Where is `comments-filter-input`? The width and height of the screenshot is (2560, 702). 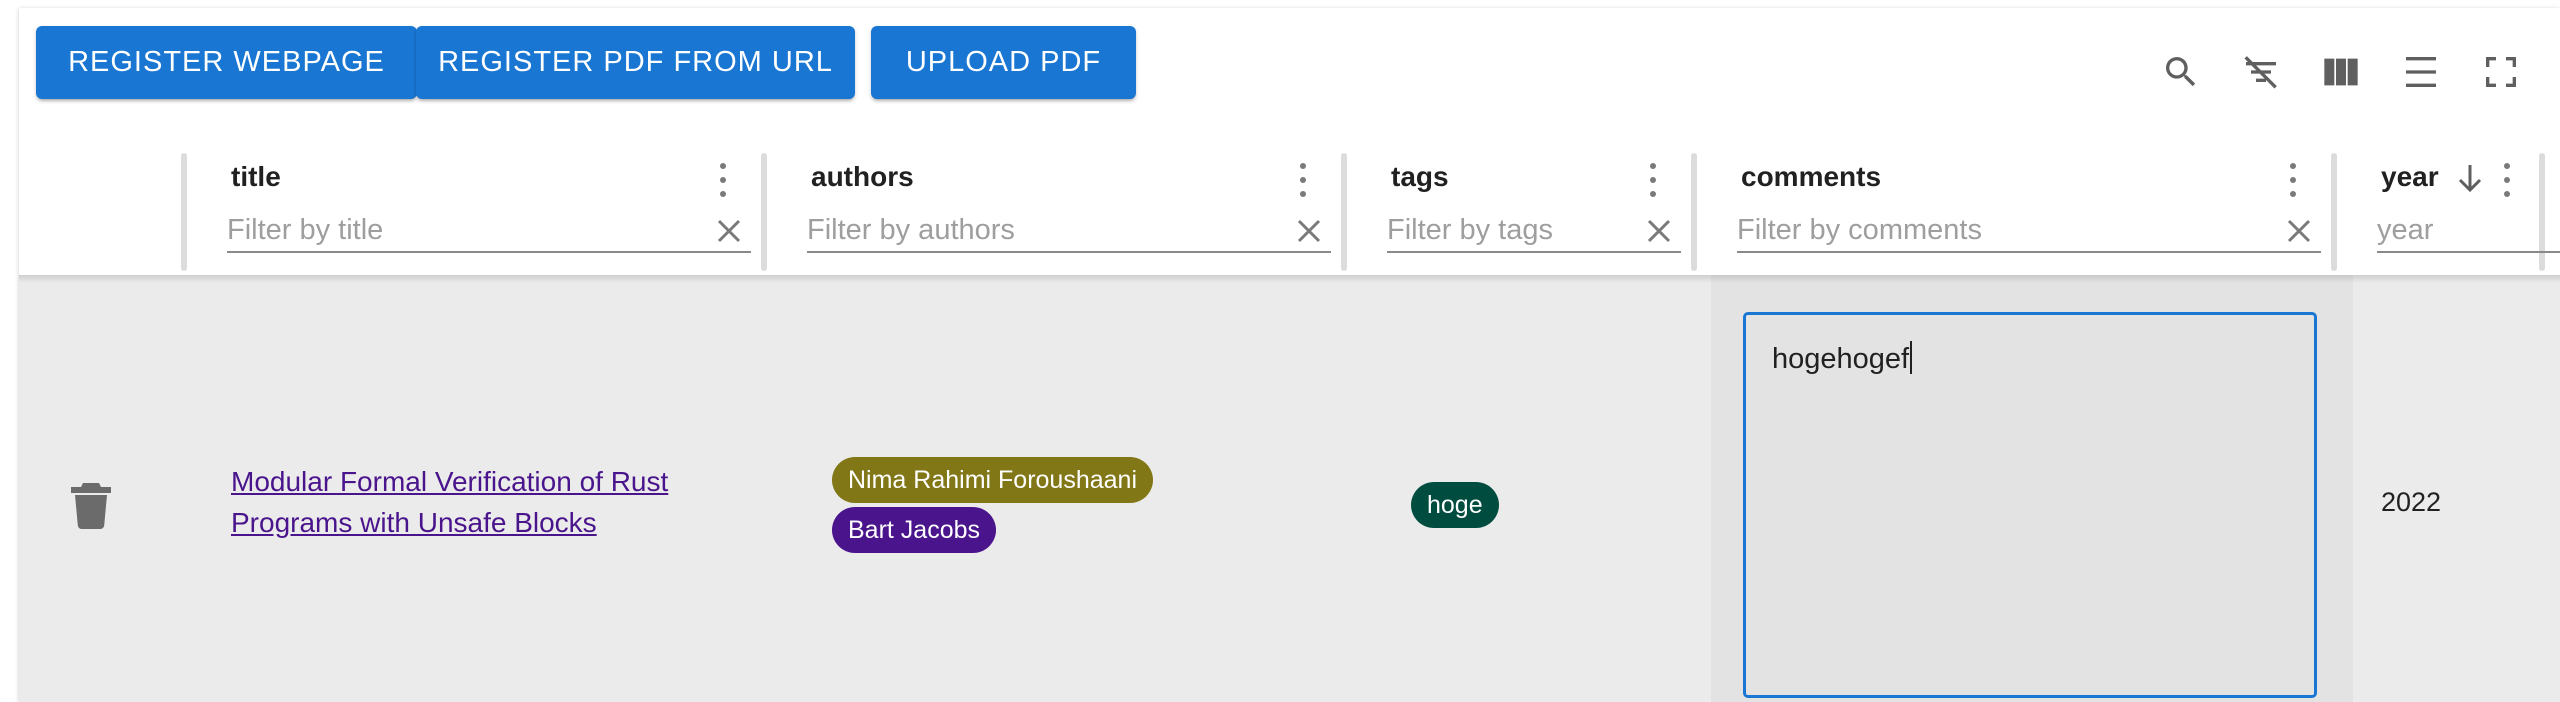 comments-filter-input is located at coordinates (2029, 230).